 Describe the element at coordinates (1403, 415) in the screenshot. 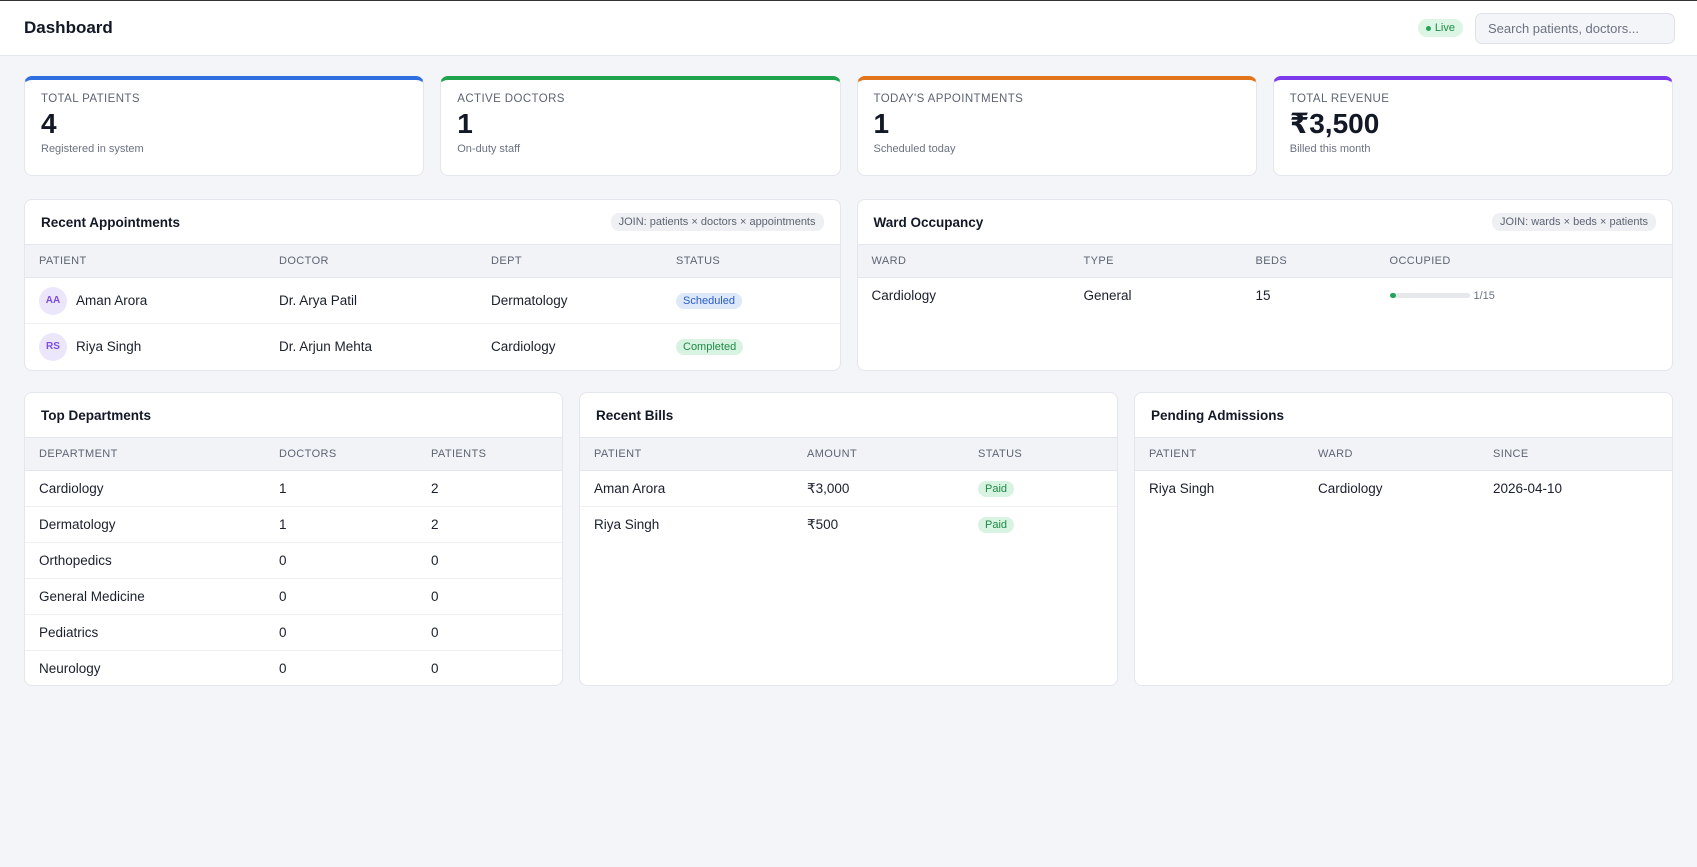

I see `card-header: Pending Admissions` at that location.